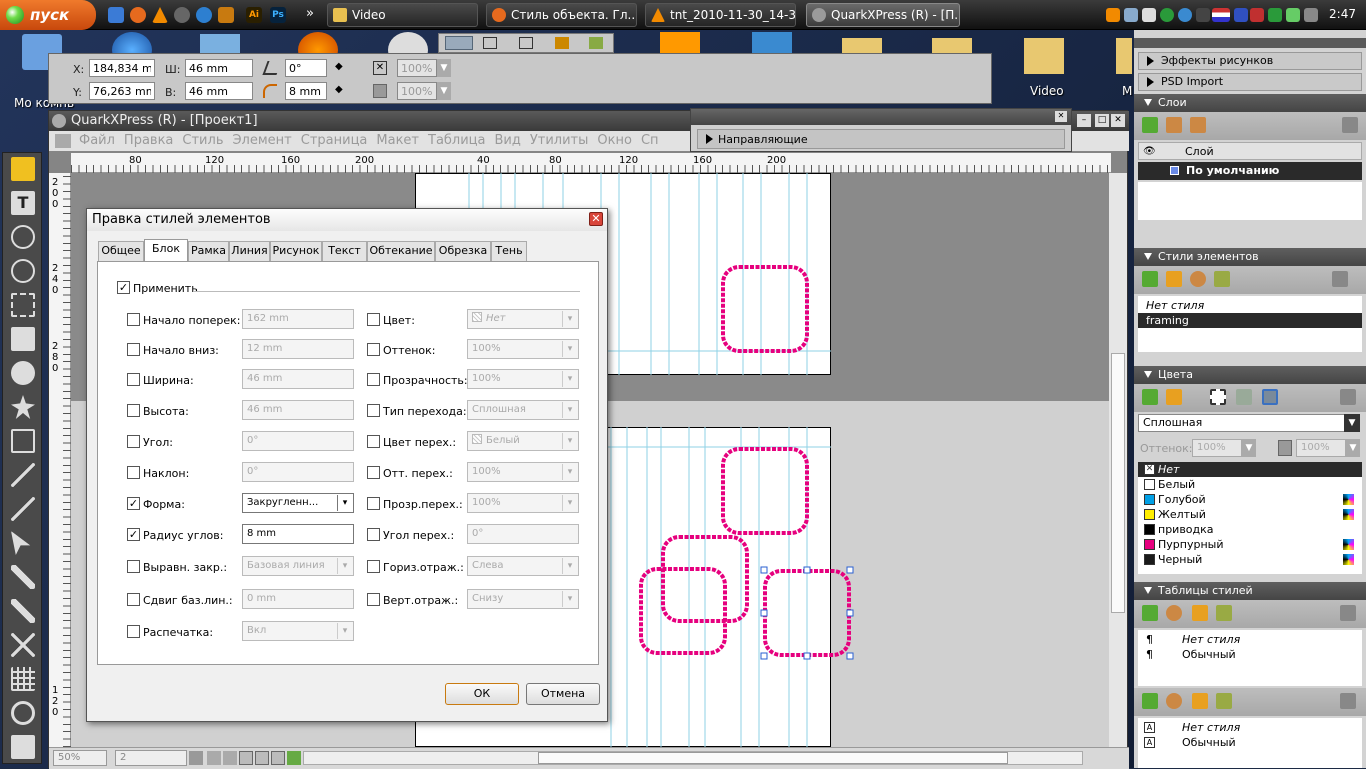 The height and width of the screenshot is (769, 1366). What do you see at coordinates (1270, 397) in the screenshot?
I see `background-color-icon` at bounding box center [1270, 397].